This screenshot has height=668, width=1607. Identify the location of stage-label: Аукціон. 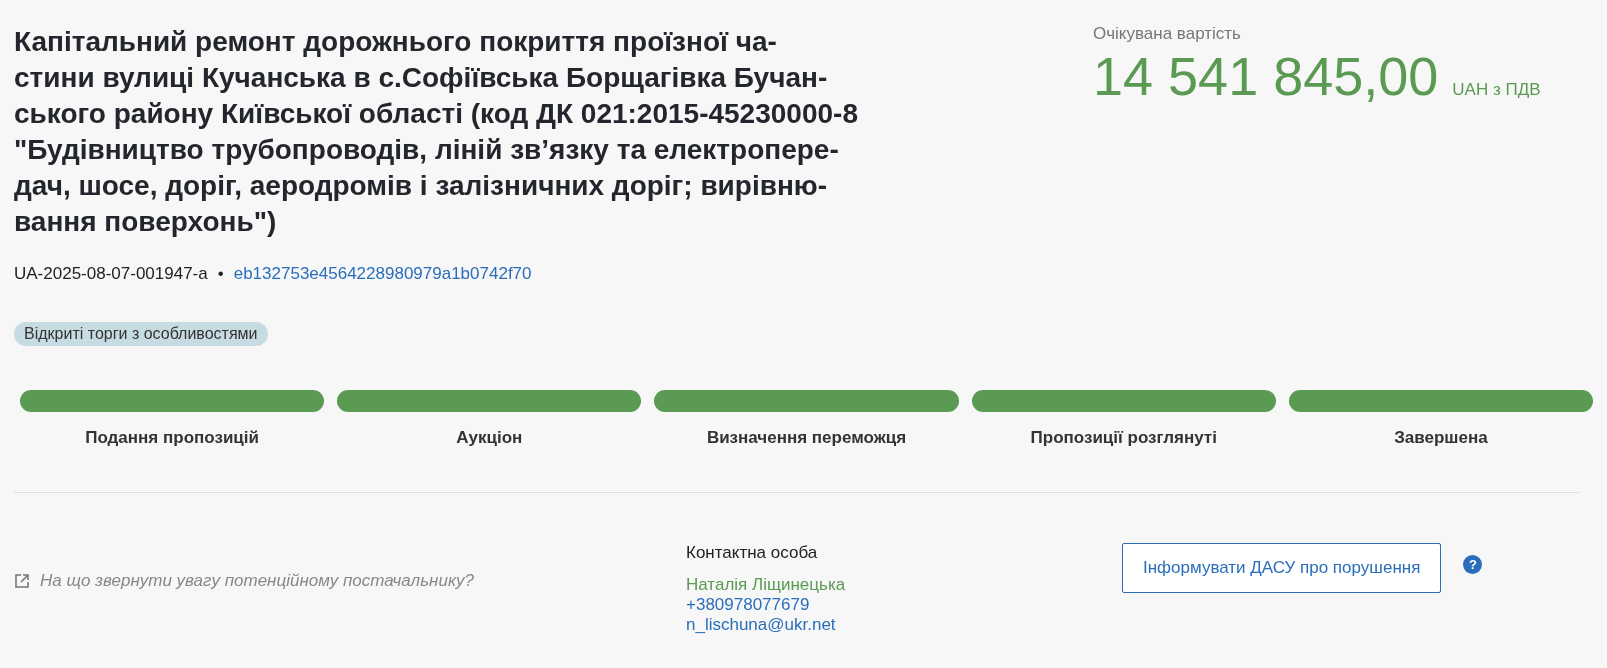
(489, 438).